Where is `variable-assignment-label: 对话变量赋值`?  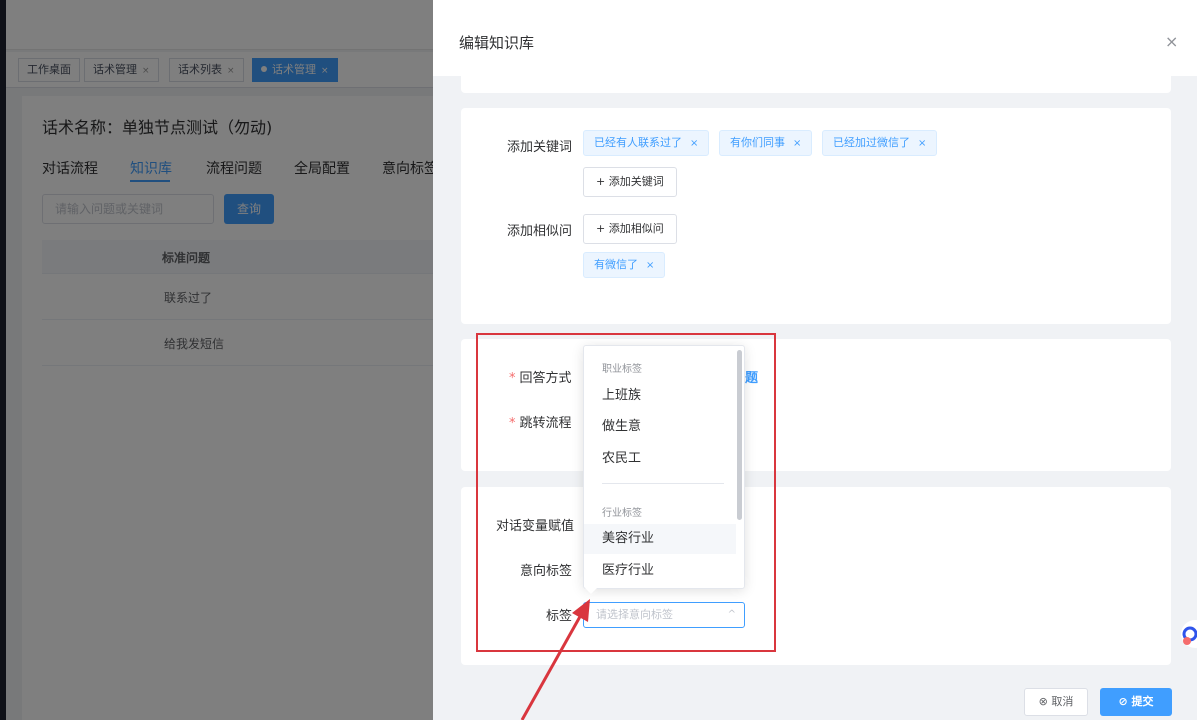 variable-assignment-label: 对话变量赋值 is located at coordinates (535, 526).